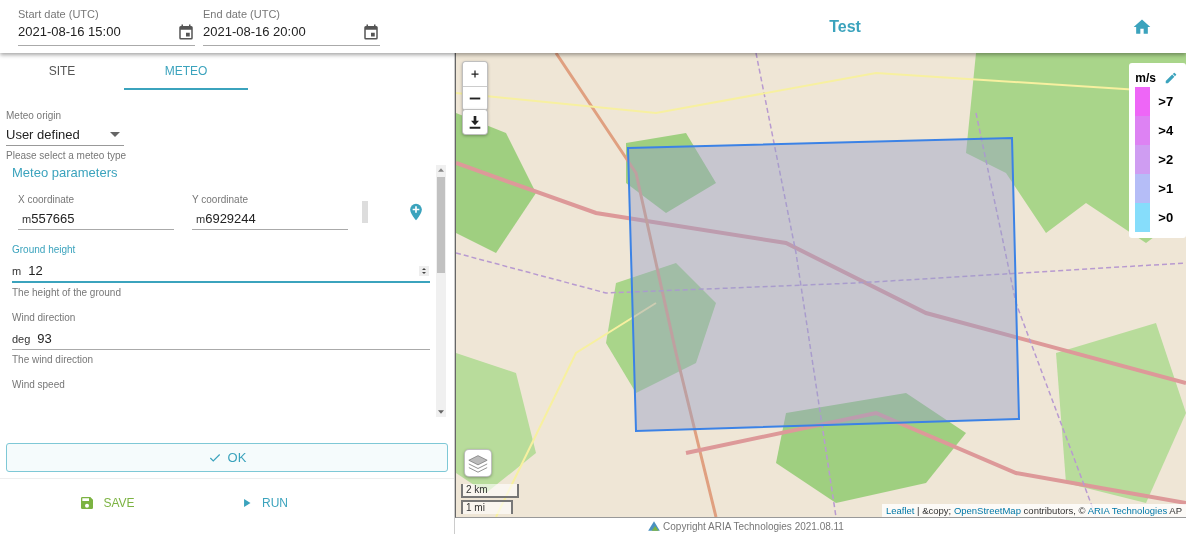  Describe the element at coordinates (441, 412) in the screenshot. I see `scroll-down-icon` at that location.